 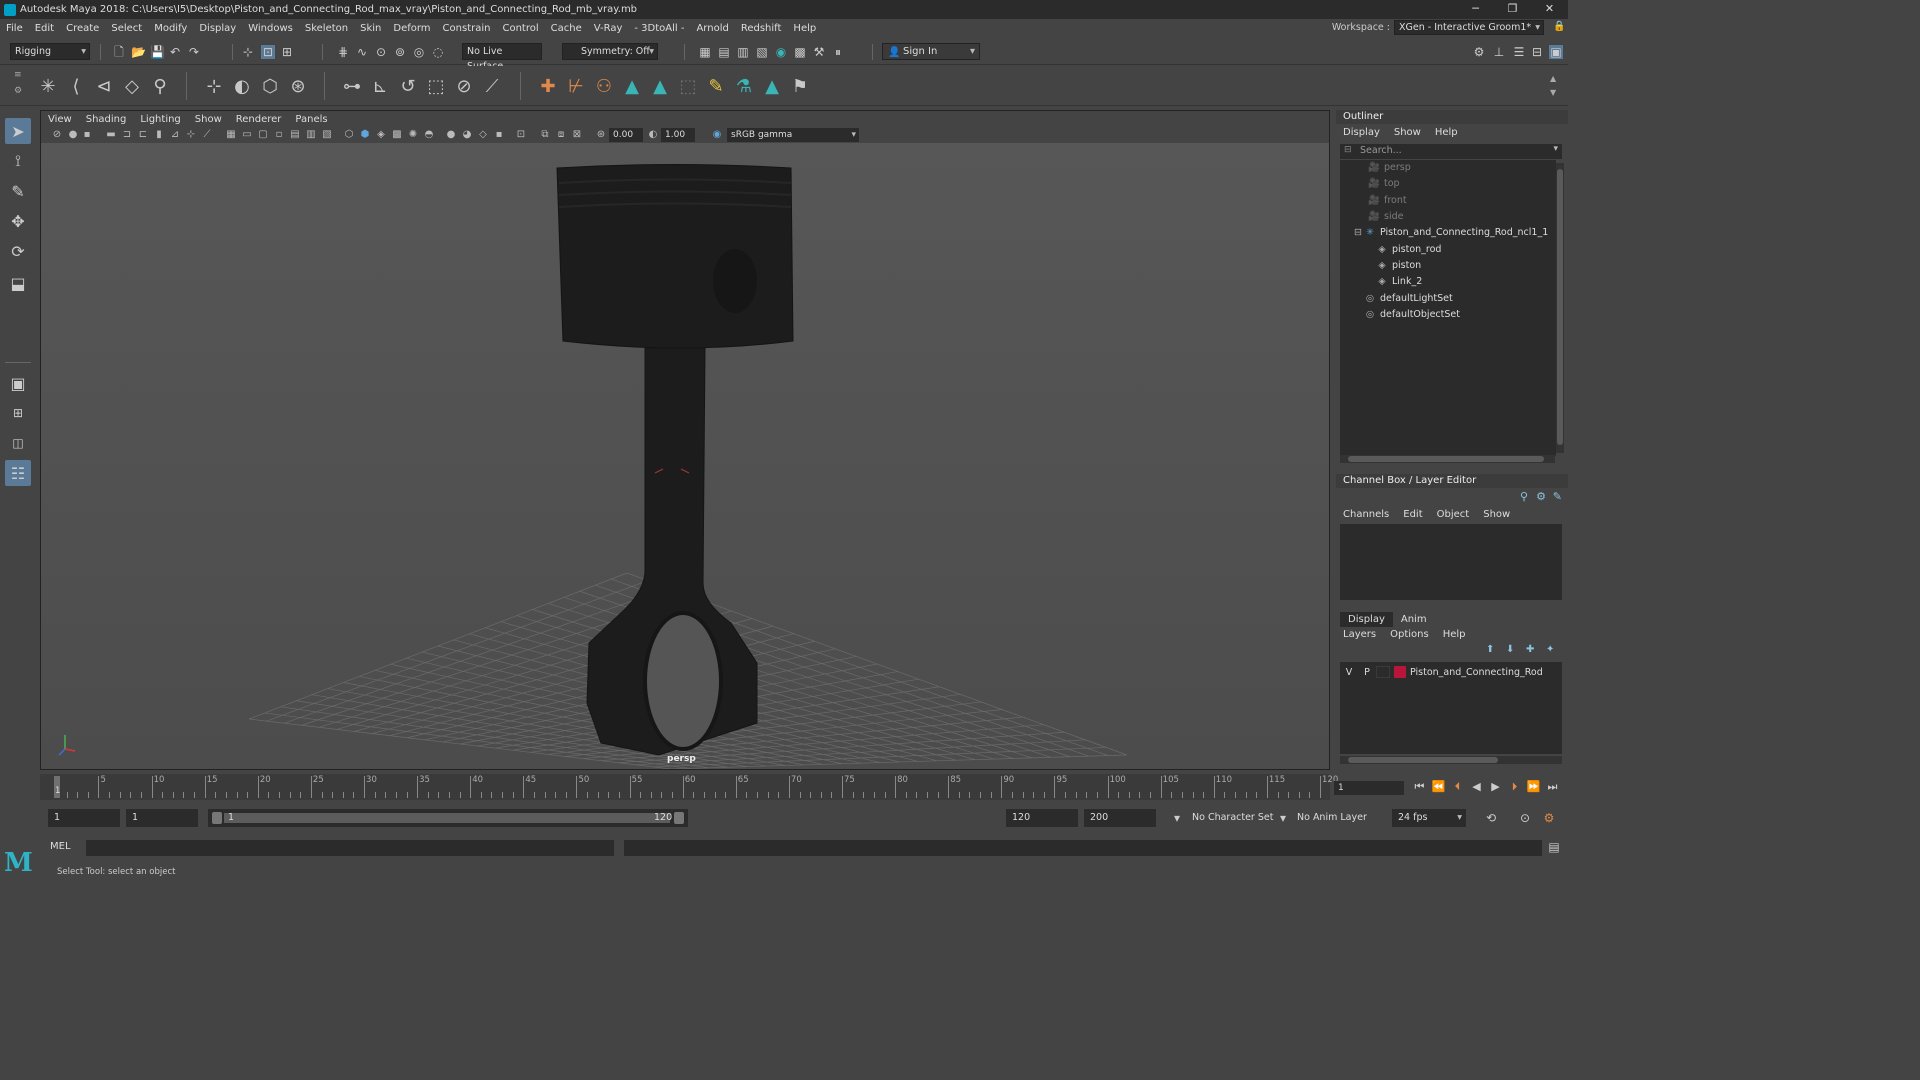 I want to click on le-menu-help: Help, so click(x=1454, y=634).